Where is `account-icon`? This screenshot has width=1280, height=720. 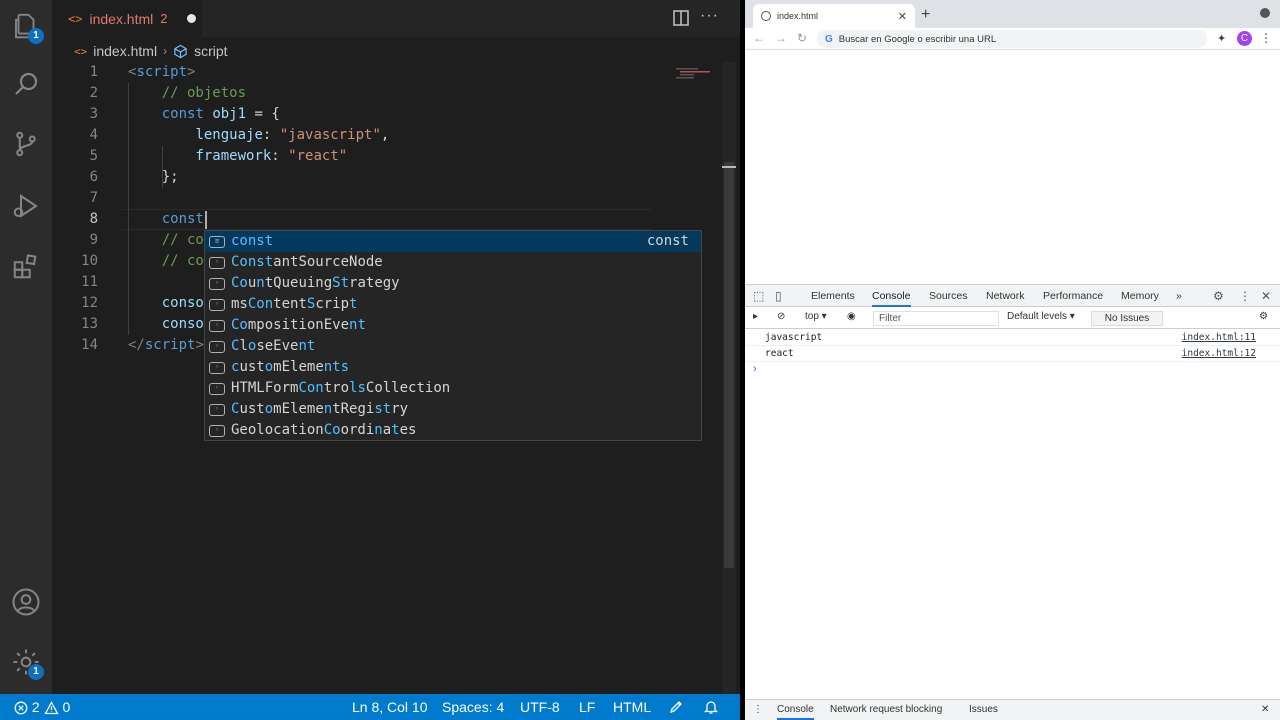 account-icon is located at coordinates (26, 602).